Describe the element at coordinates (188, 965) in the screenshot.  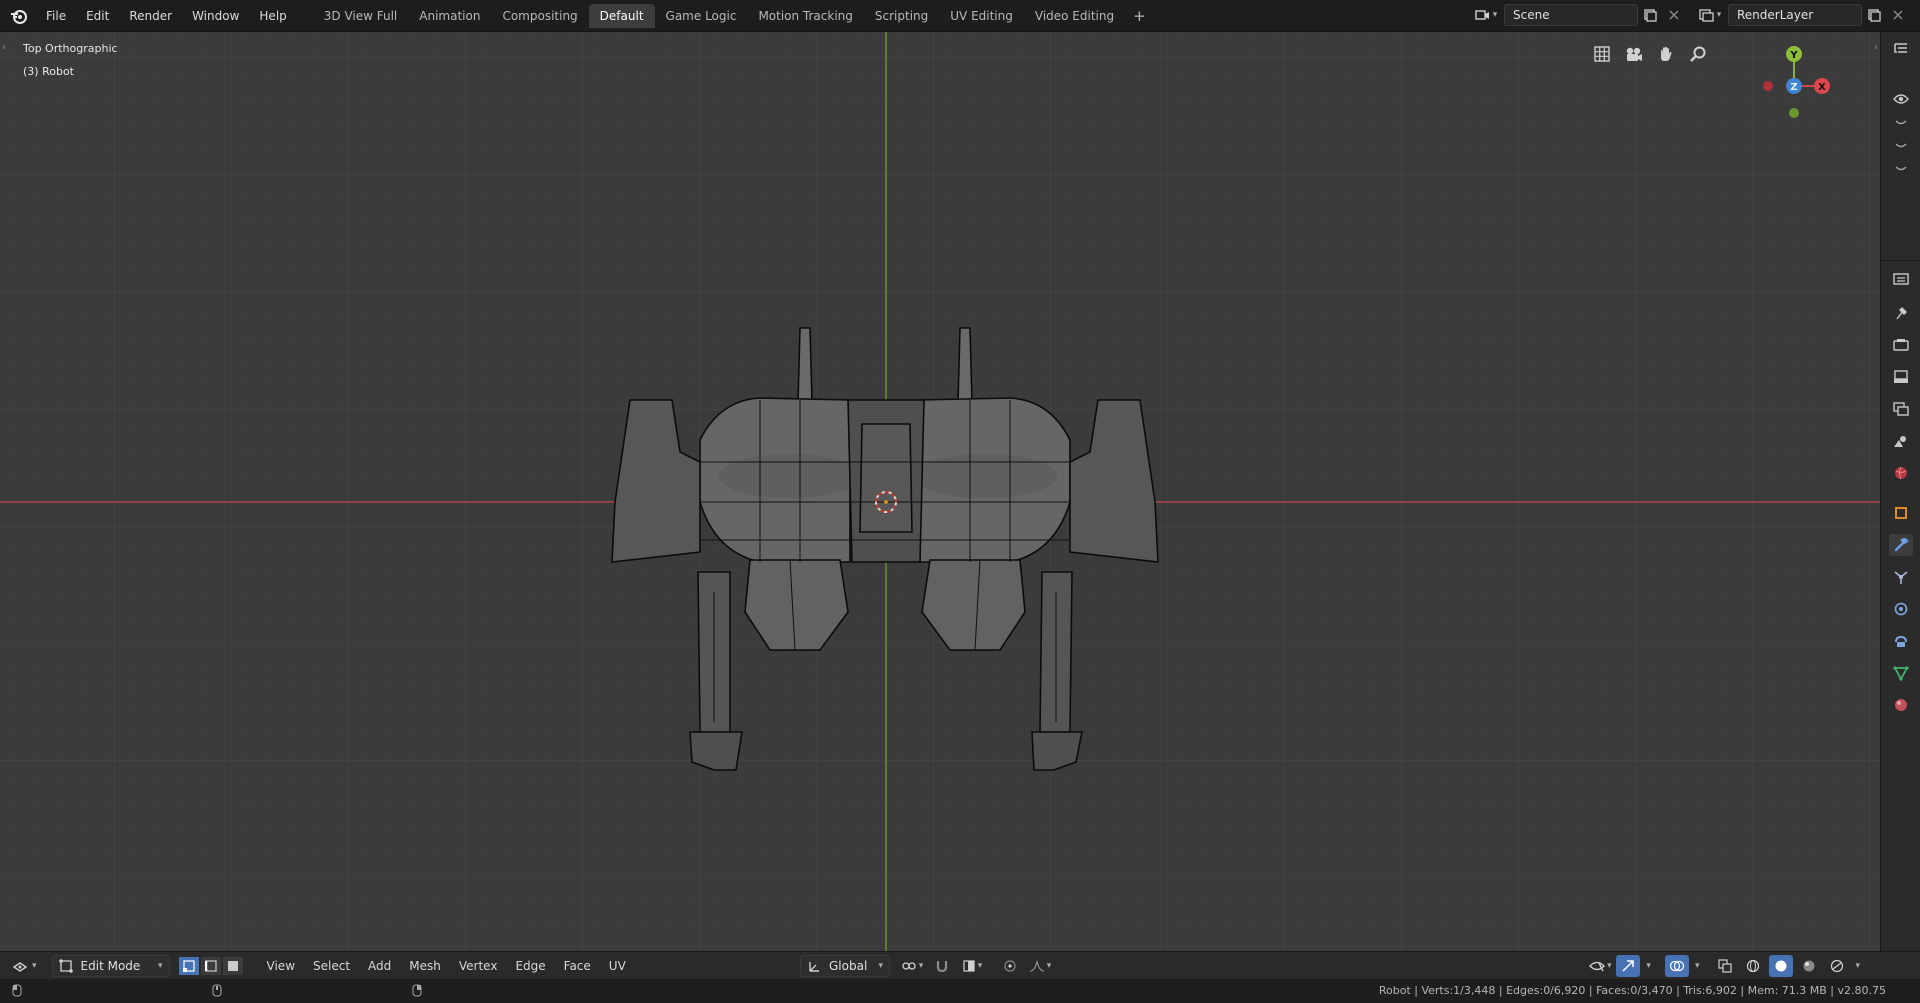
I see `vertex-select-toggle` at that location.